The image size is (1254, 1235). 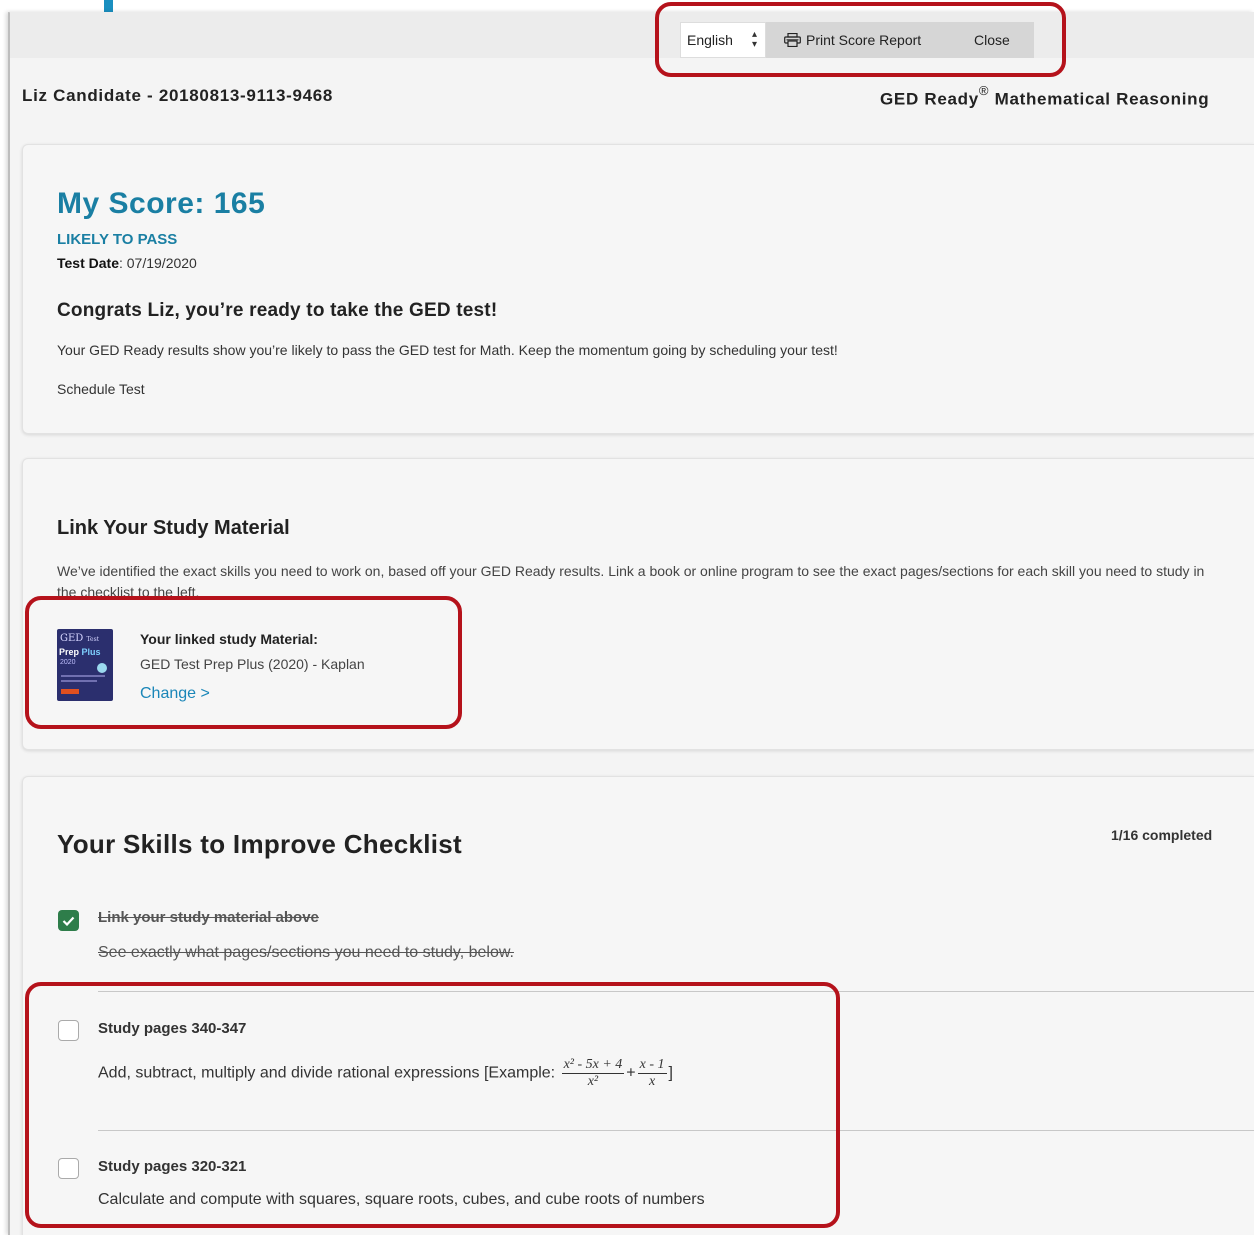 What do you see at coordinates (208, 917) in the screenshot?
I see `checklist-item-title: Link your study material above` at bounding box center [208, 917].